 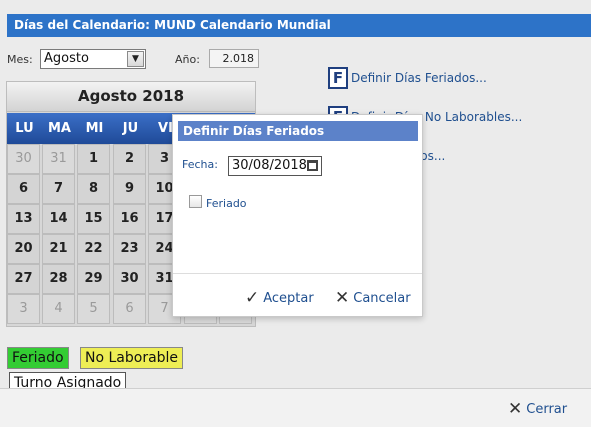 I want to click on calendar-day: 5, so click(x=93, y=309).